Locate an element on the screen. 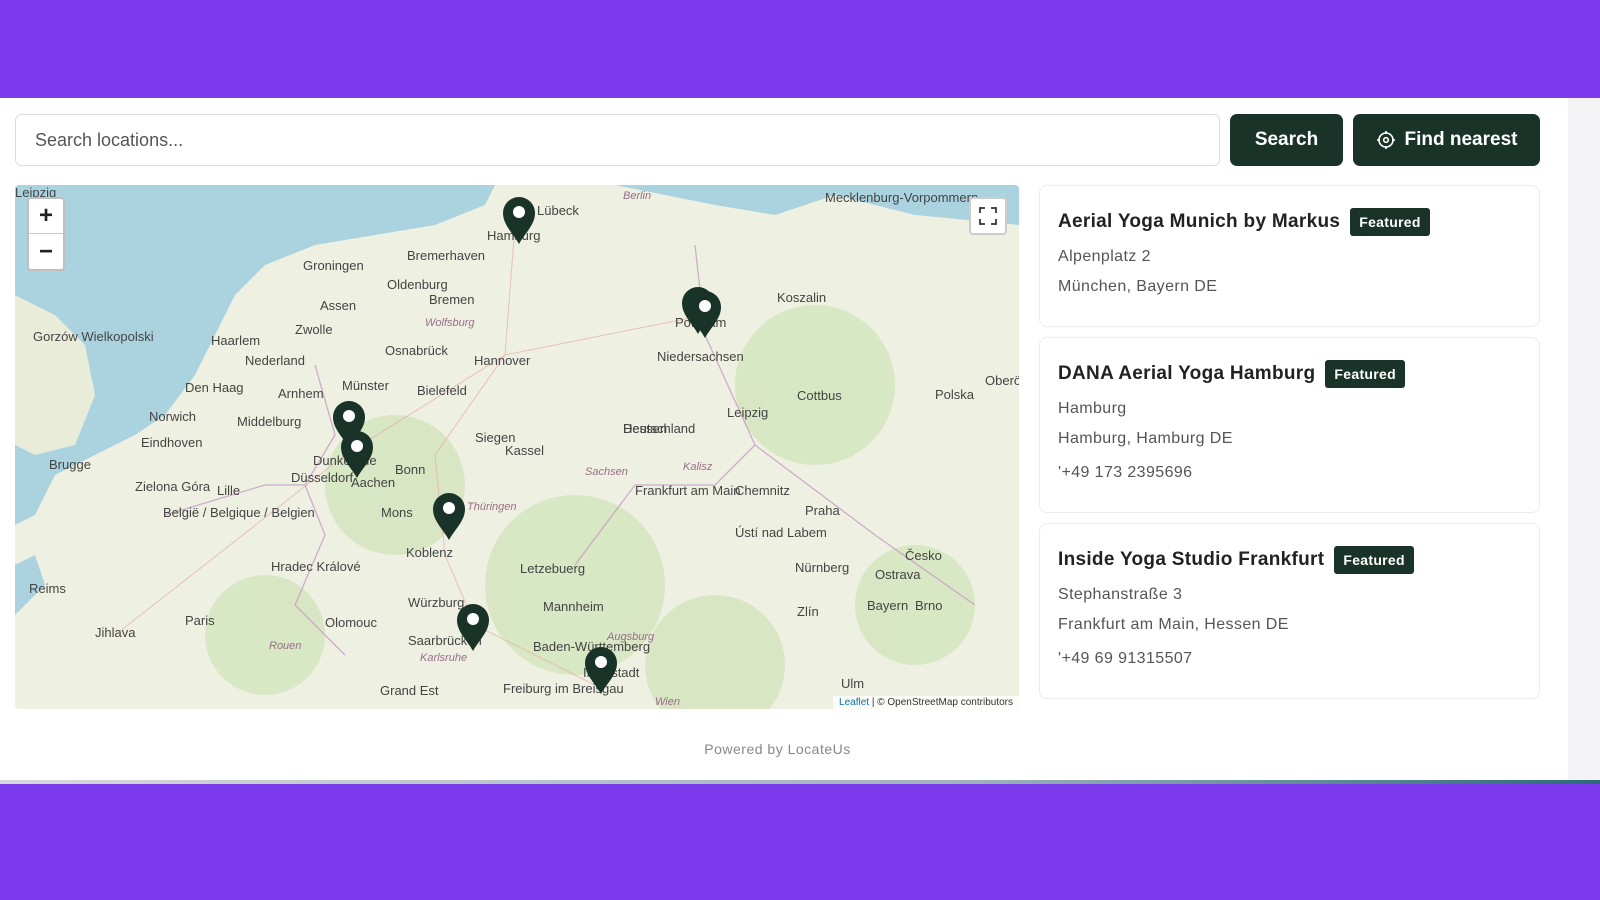 The width and height of the screenshot is (1600, 900). crosshair-icon is located at coordinates (1385, 140).